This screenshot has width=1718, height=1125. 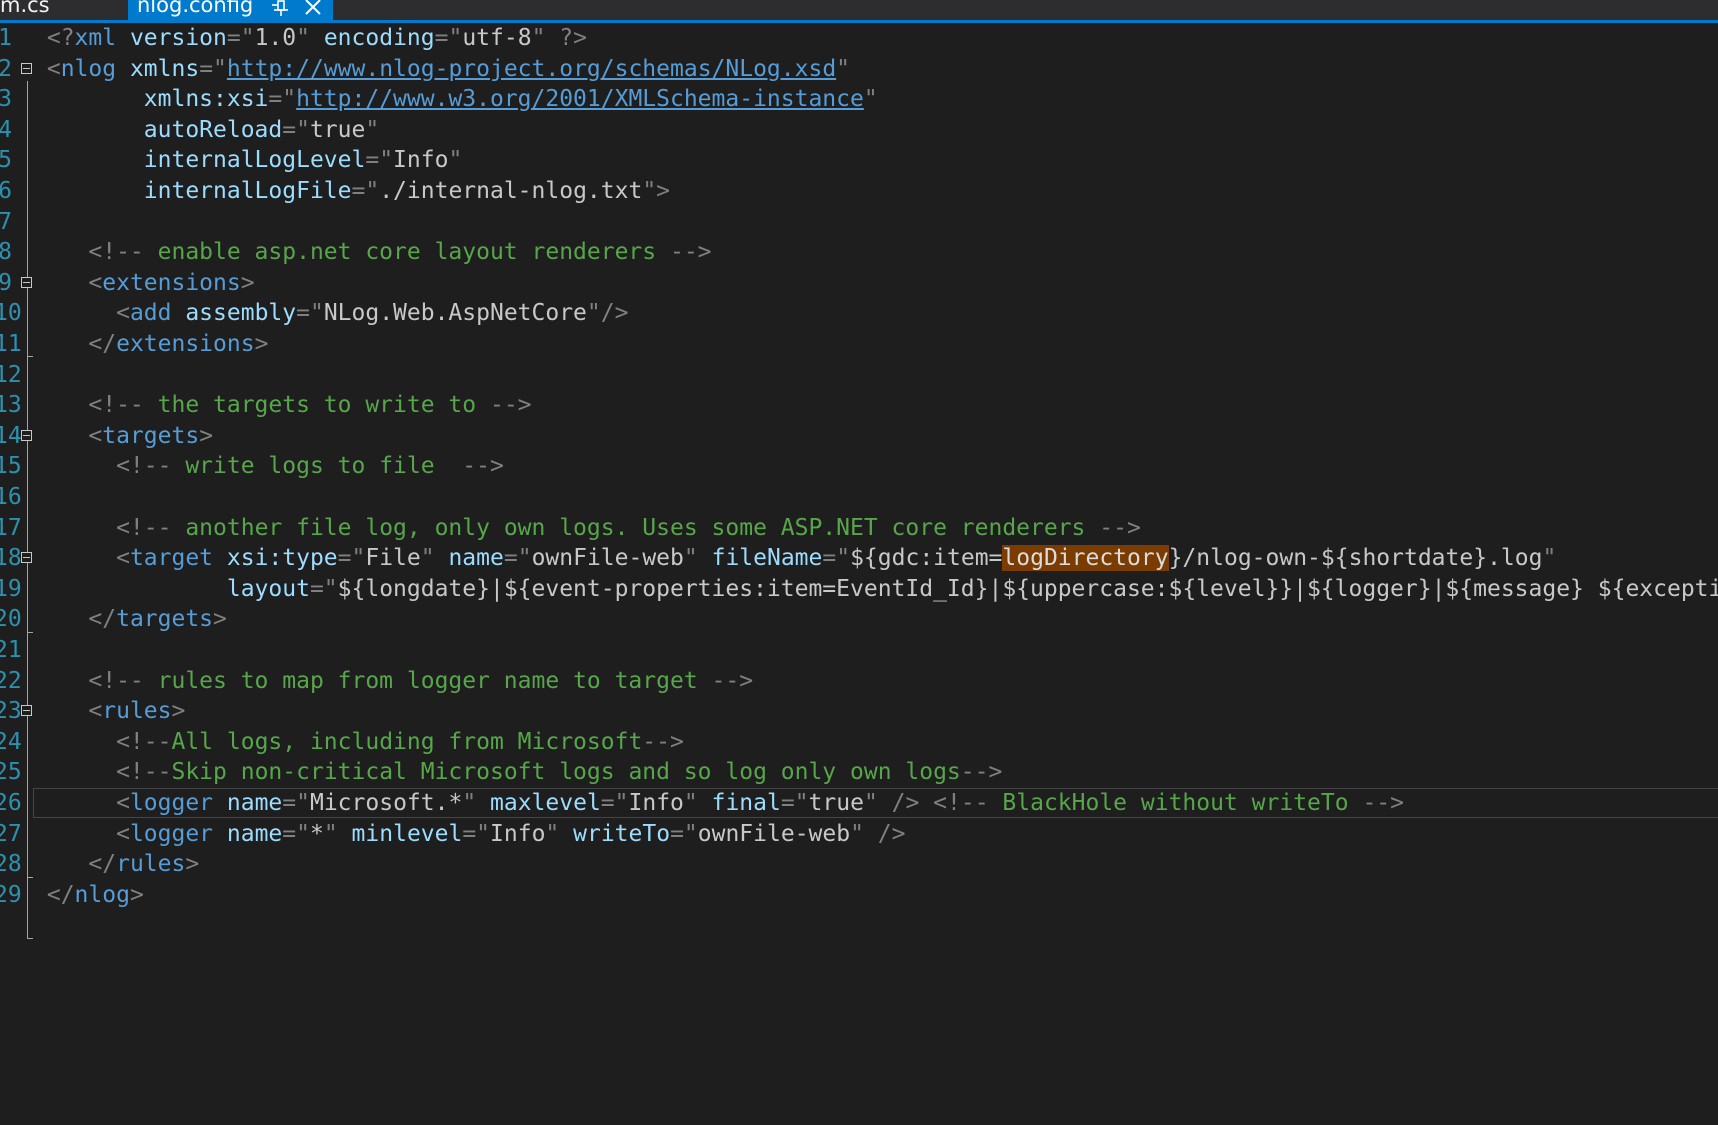 I want to click on code-line: 11 </extensions>, so click(x=859, y=344).